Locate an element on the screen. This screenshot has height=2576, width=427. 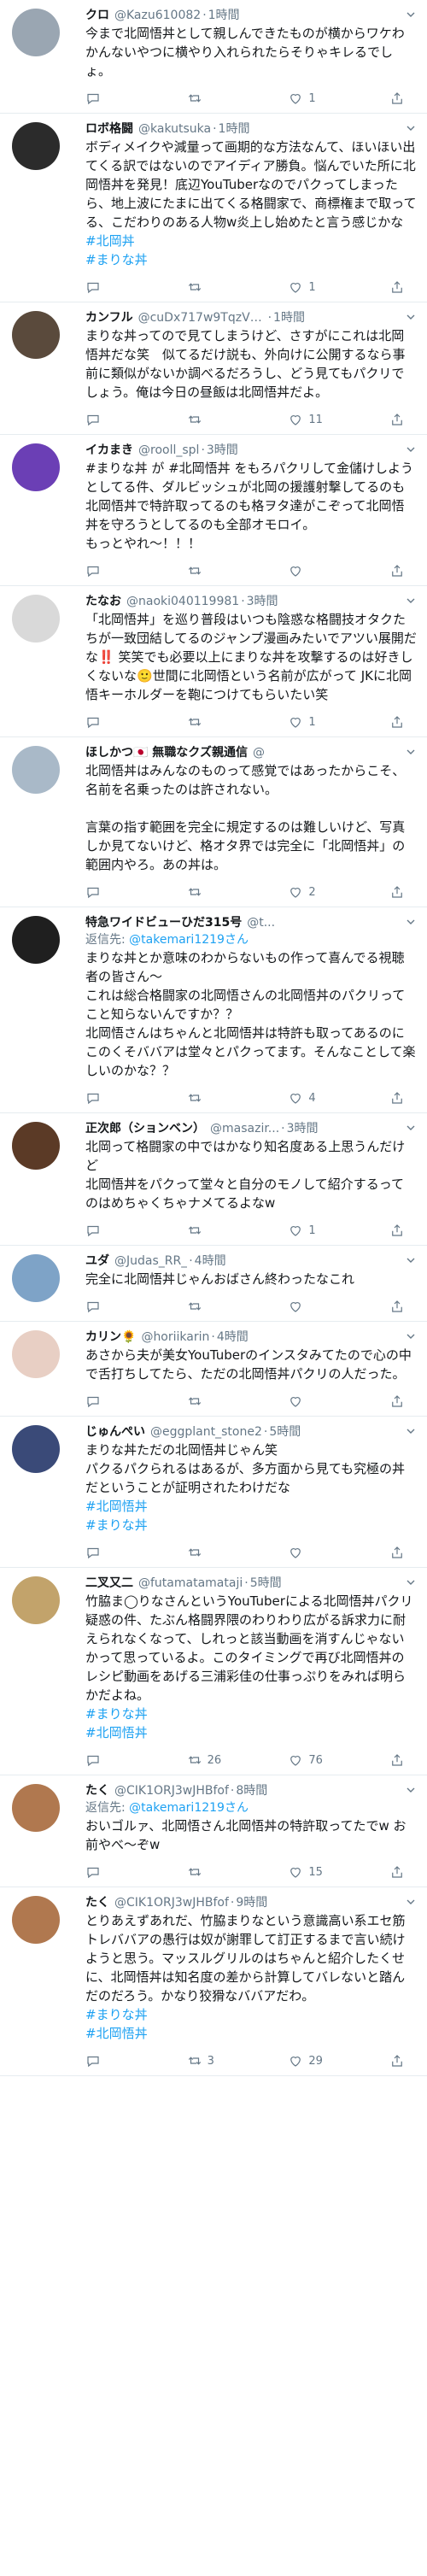
display-name: ロボ格闘 is located at coordinates (109, 129).